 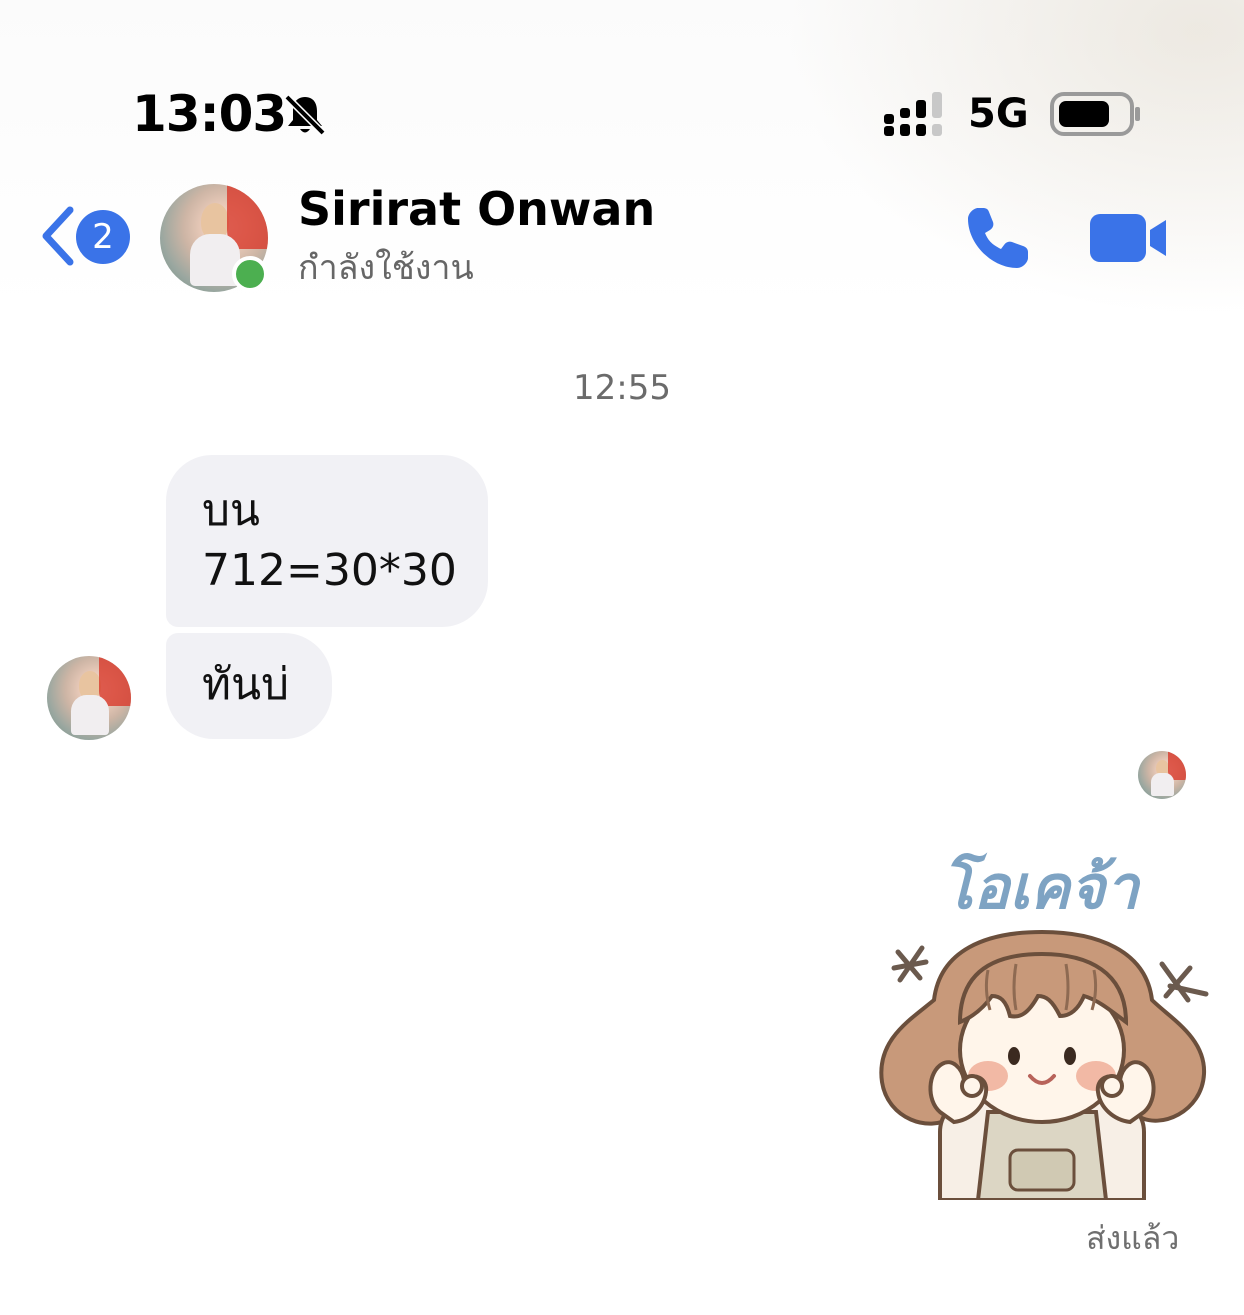 I want to click on phone-icon, so click(x=998, y=238).